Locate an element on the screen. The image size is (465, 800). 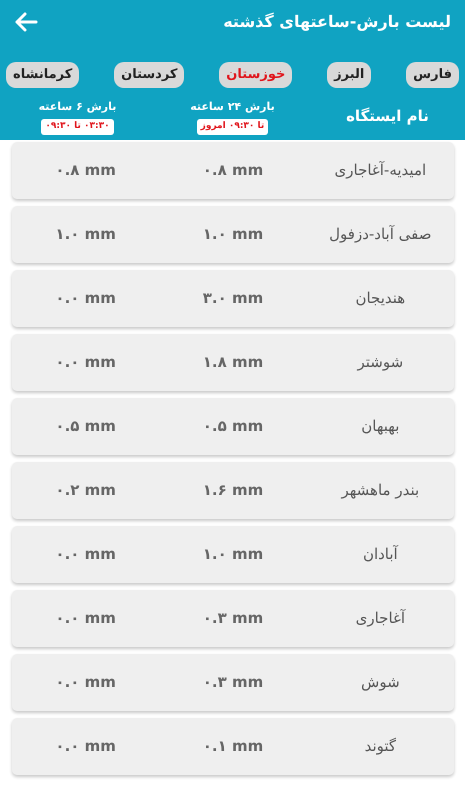
province-tab: خوزستان is located at coordinates (255, 75).